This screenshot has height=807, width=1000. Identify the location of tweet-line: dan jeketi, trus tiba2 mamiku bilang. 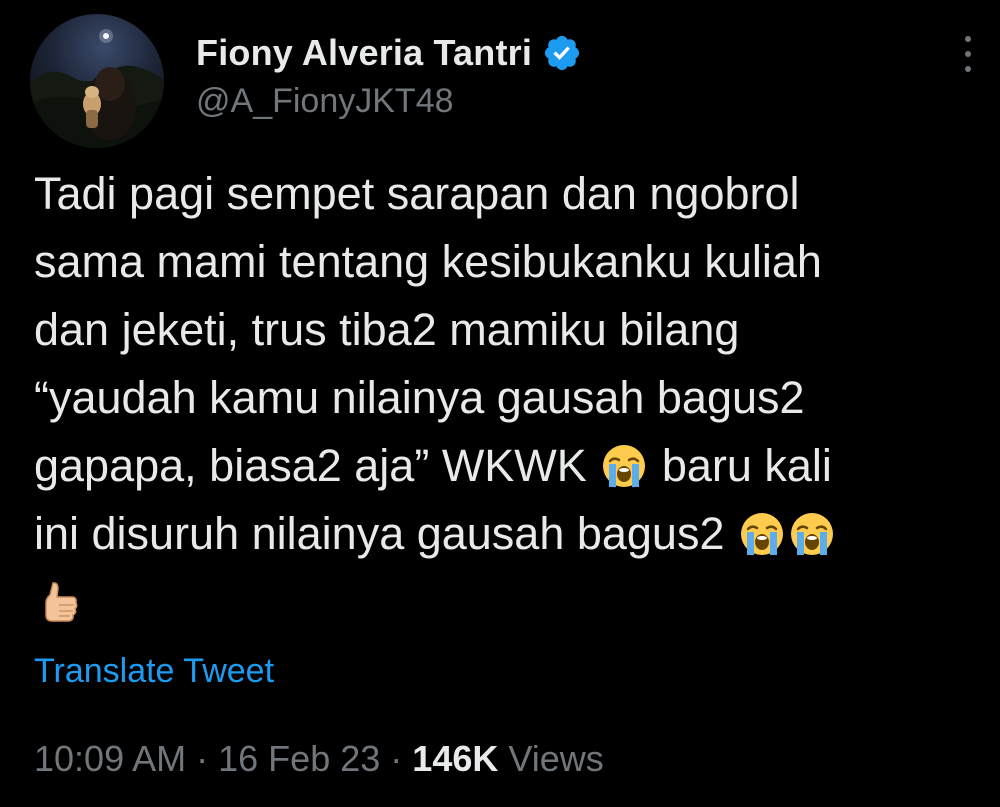
(387, 329).